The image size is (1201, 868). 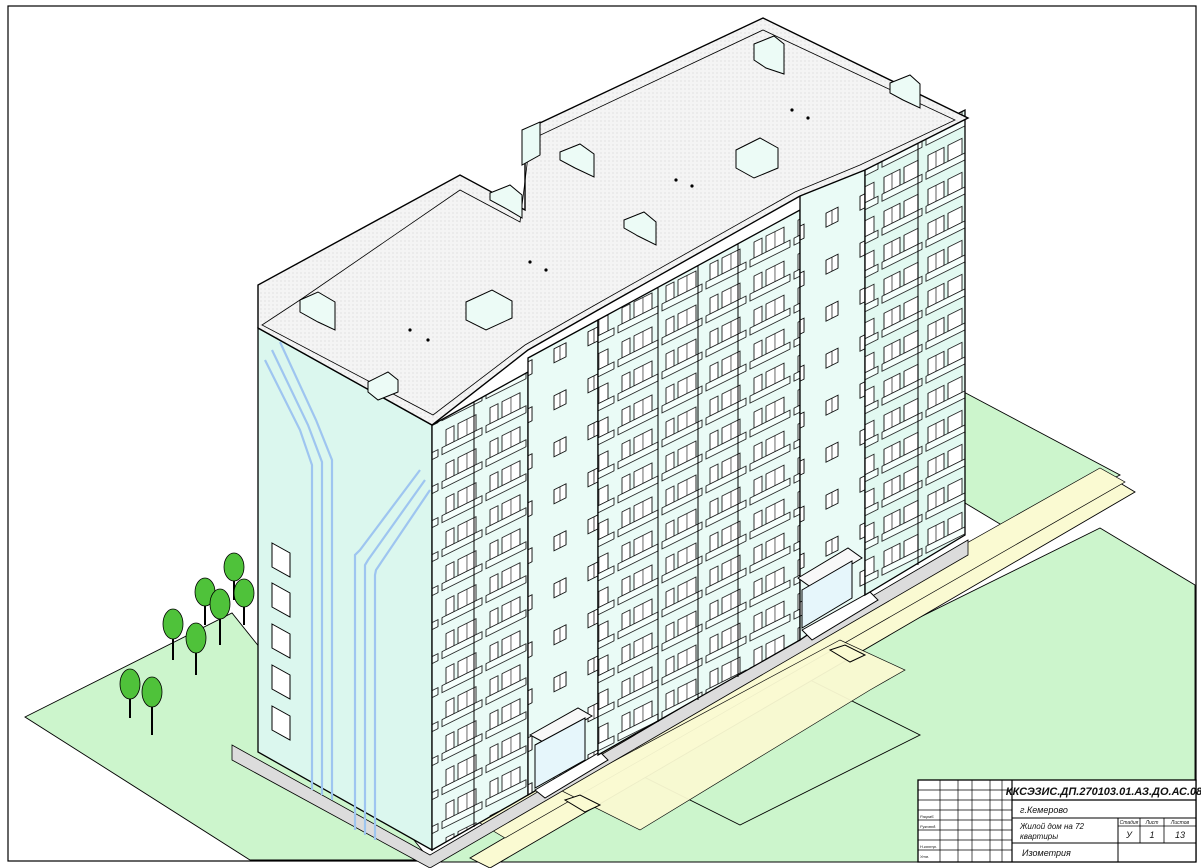 What do you see at coordinates (1039, 836) in the screenshot?
I see `object-name-line2: квартиры` at bounding box center [1039, 836].